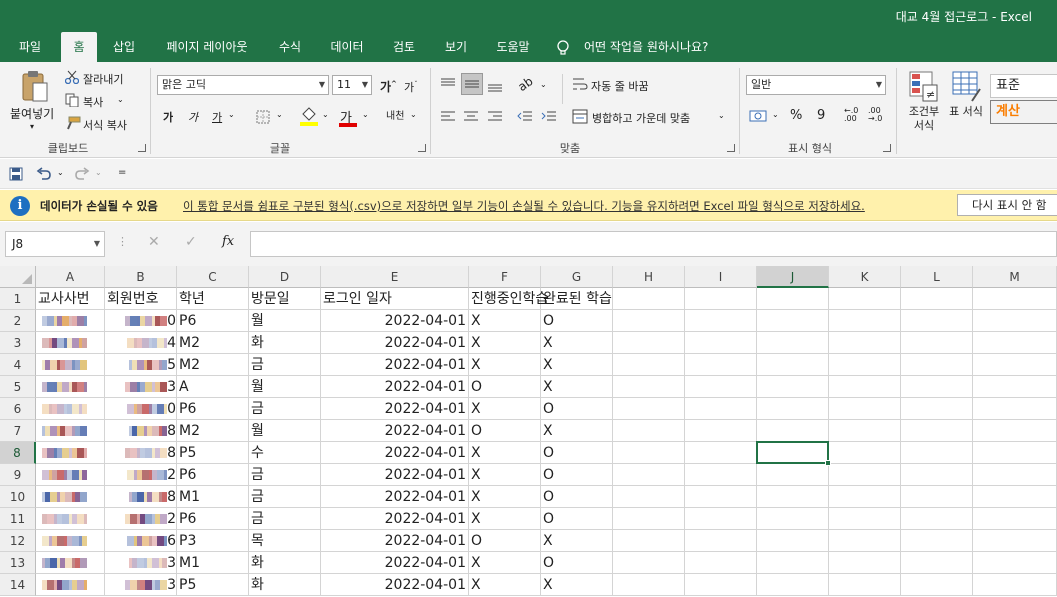 Image resolution: width=1057 pixels, height=597 pixels. Describe the element at coordinates (505, 497) in the screenshot. I see `cell-f10: X` at that location.